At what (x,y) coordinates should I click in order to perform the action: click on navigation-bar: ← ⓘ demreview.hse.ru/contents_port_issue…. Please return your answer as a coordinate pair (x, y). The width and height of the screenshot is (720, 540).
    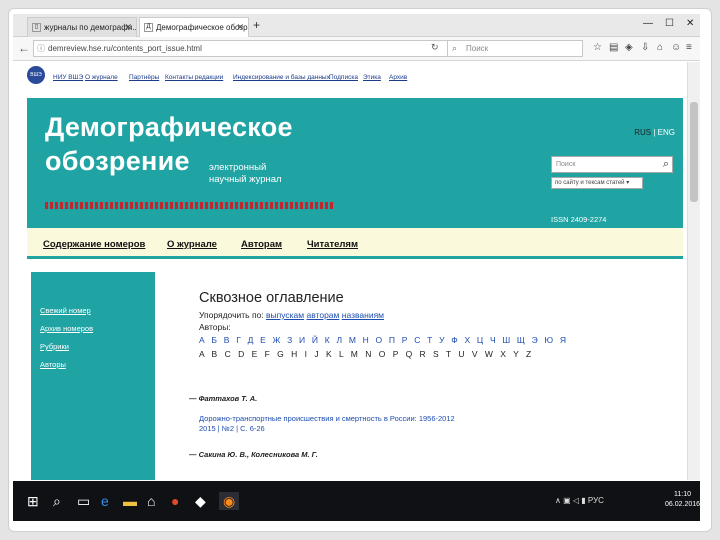
    Looking at the image, I should click on (356, 49).